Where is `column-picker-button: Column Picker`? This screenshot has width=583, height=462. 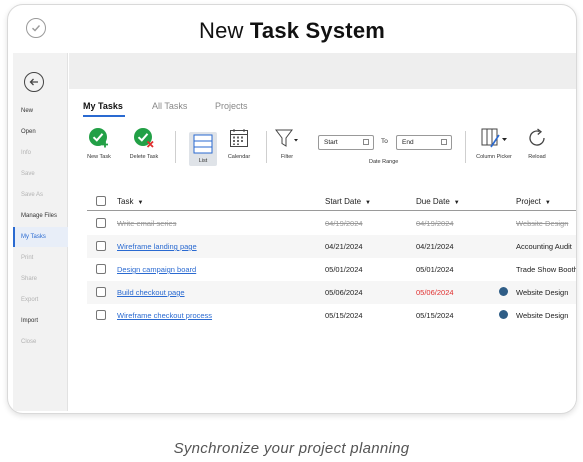
column-picker-button: Column Picker is located at coordinates (494, 143).